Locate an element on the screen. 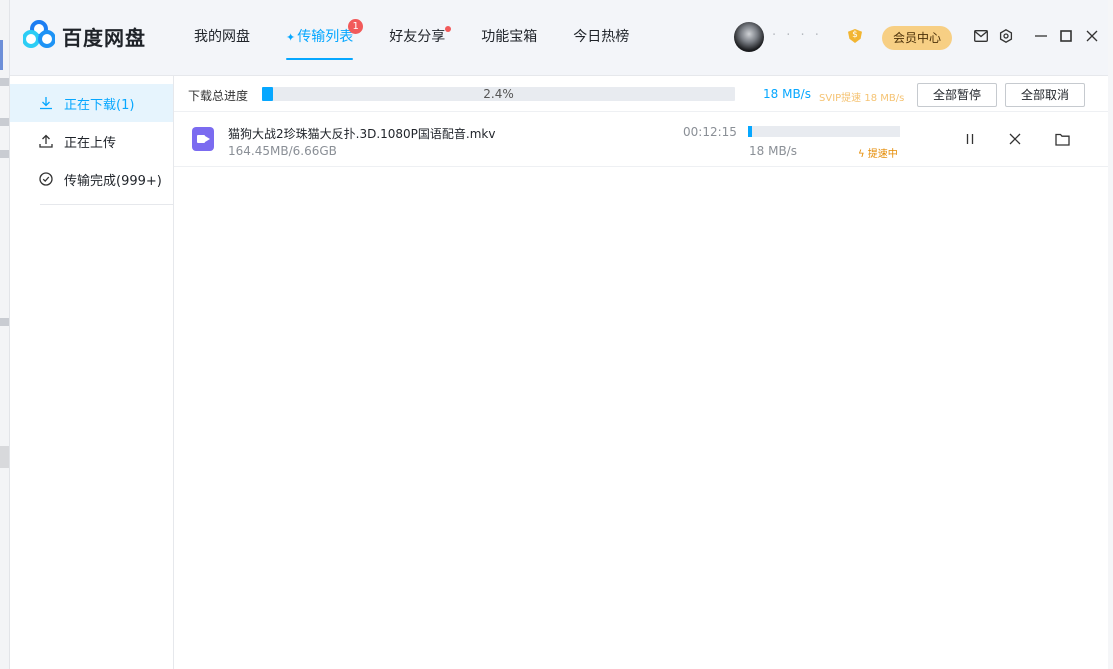 The width and height of the screenshot is (1113, 669). tab-label: 功能宝箱 is located at coordinates (509, 37).